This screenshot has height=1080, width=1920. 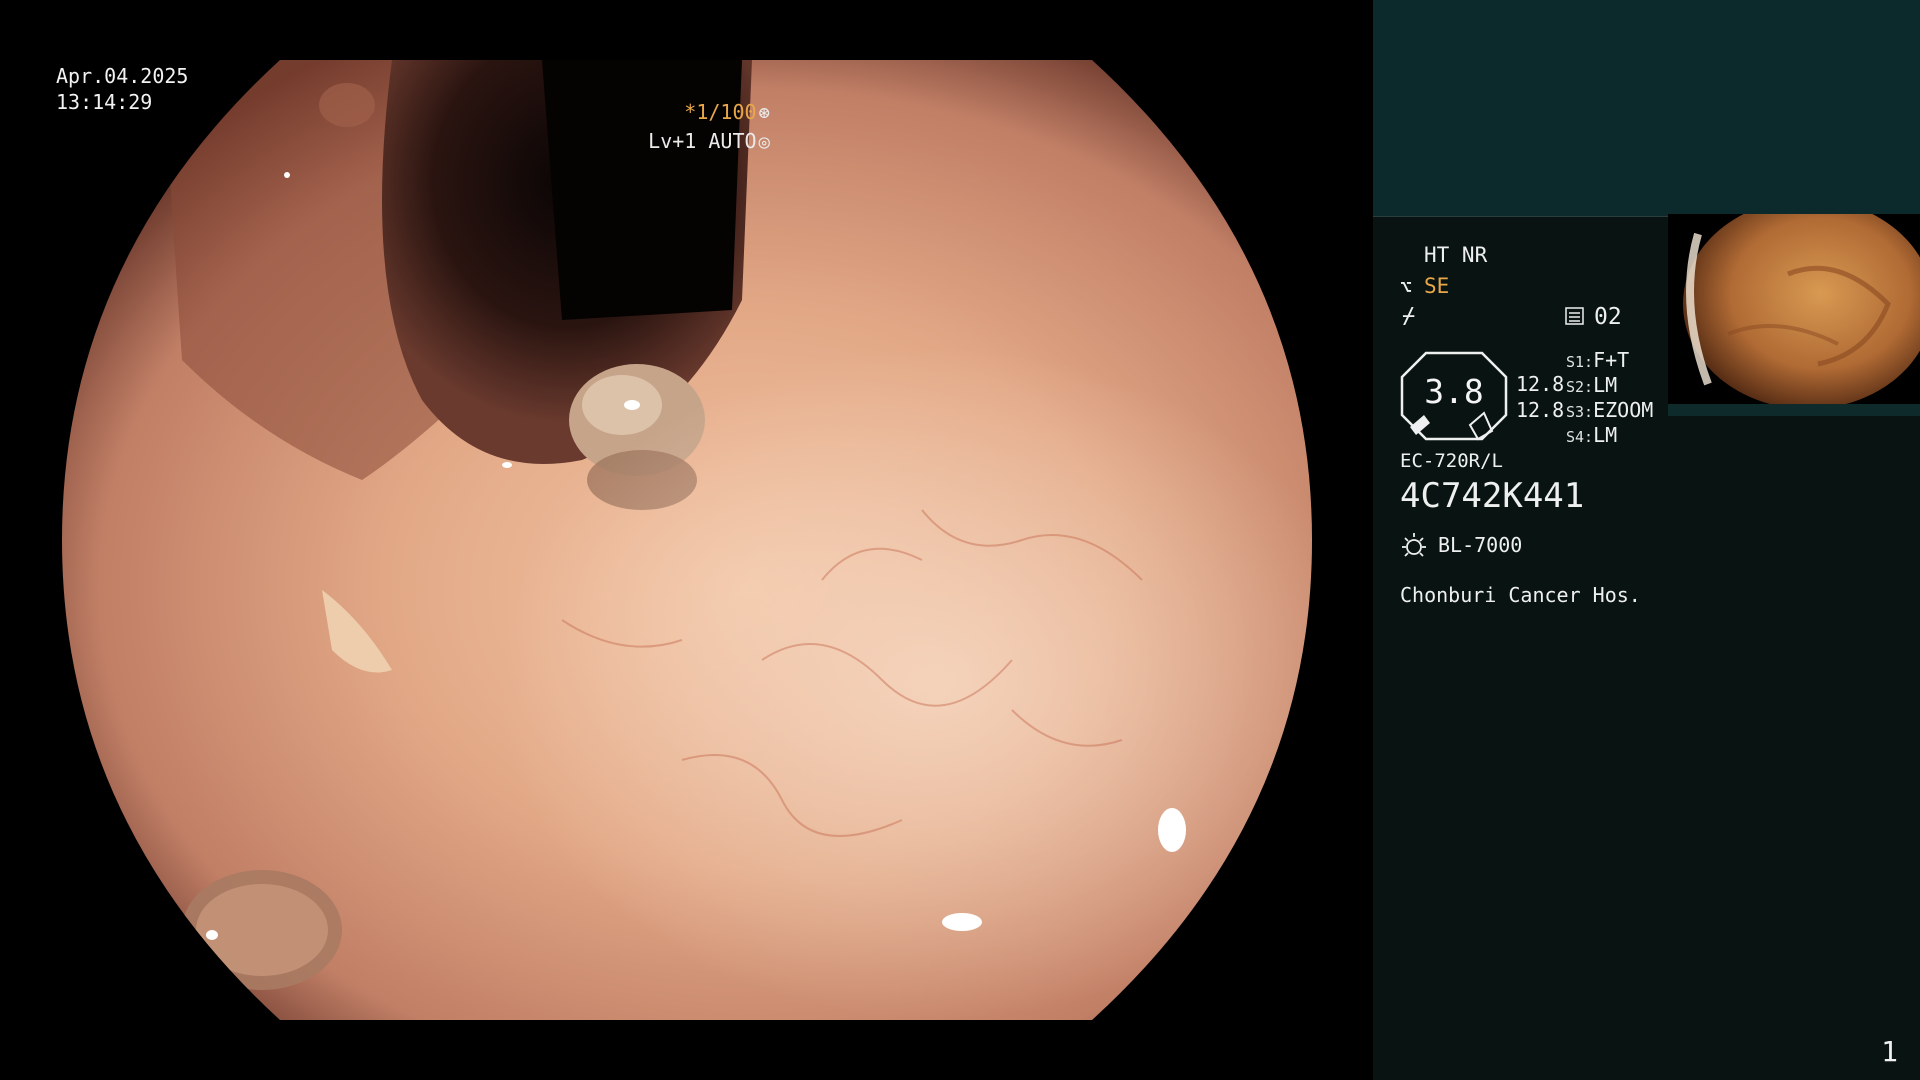 What do you see at coordinates (1456, 255) in the screenshot?
I see `noise-reduction-mode: HT NR` at bounding box center [1456, 255].